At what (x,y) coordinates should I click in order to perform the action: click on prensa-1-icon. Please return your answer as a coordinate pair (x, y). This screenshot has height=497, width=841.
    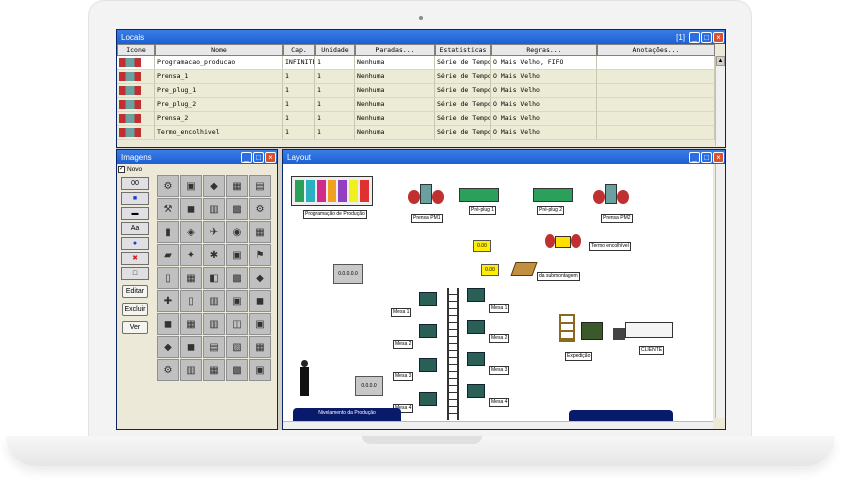
    Looking at the image, I should click on (426, 197).